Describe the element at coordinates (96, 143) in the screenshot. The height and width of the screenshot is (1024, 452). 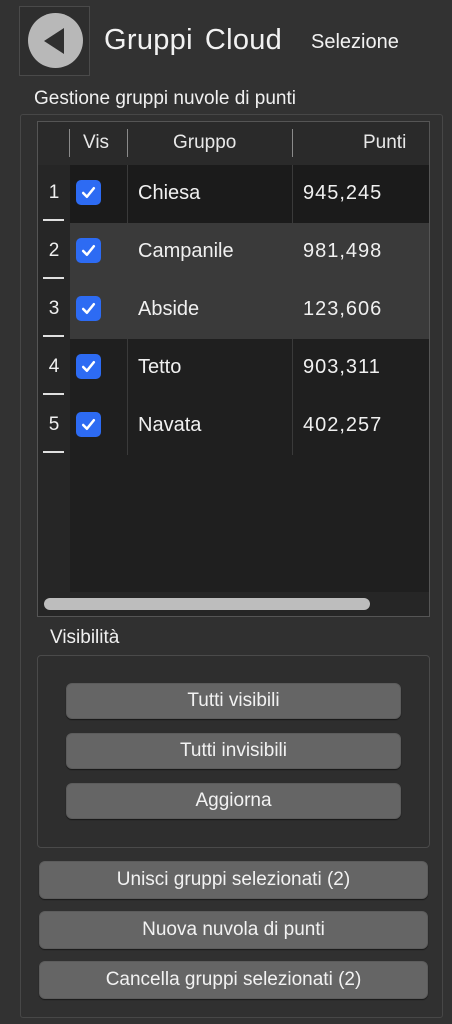
I see `column-header-vis: Vis` at that location.